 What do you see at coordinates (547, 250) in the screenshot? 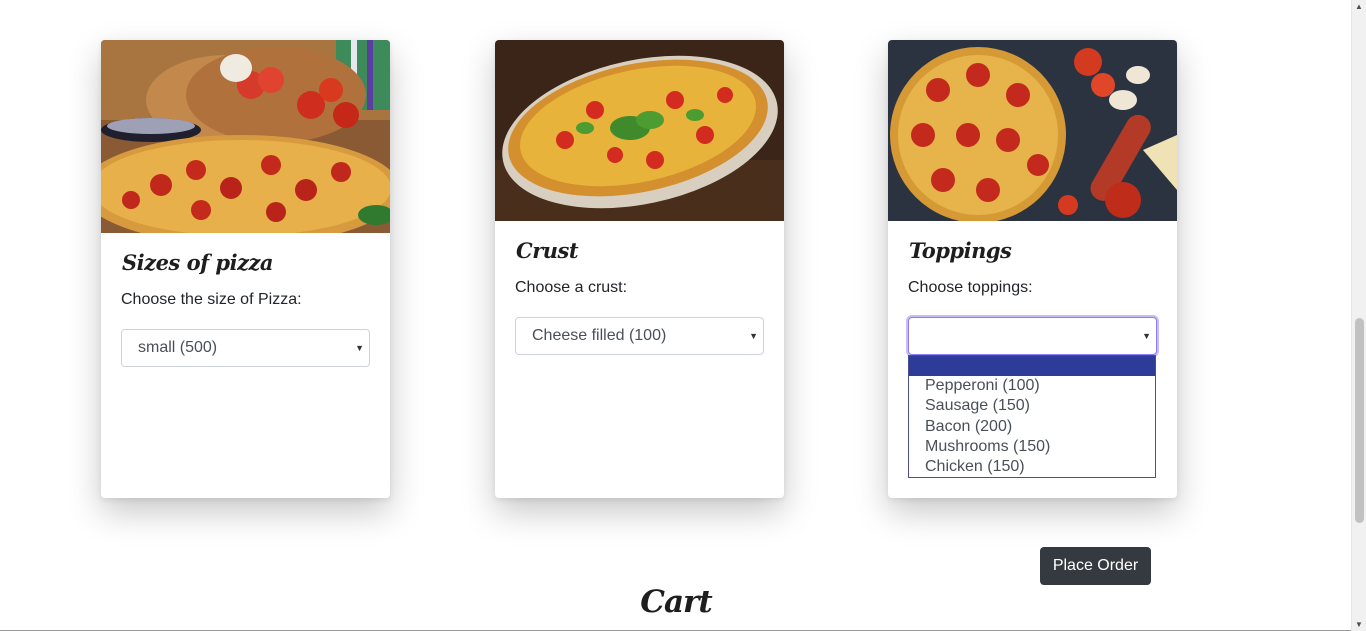
I see `crust-card-title: Crust` at bounding box center [547, 250].